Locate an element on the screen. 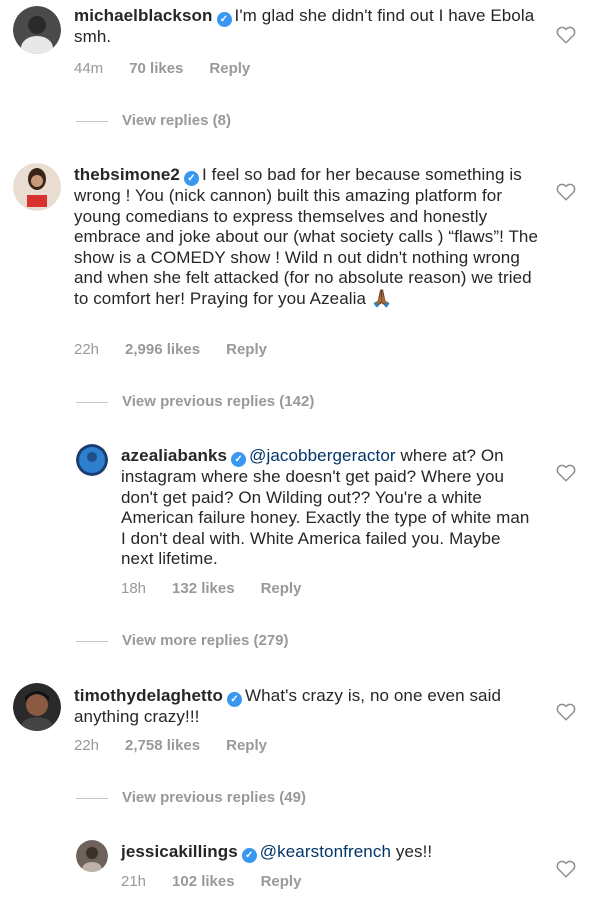 The width and height of the screenshot is (600, 906). view-replies-button: View more replies (279) is located at coordinates (182, 640).